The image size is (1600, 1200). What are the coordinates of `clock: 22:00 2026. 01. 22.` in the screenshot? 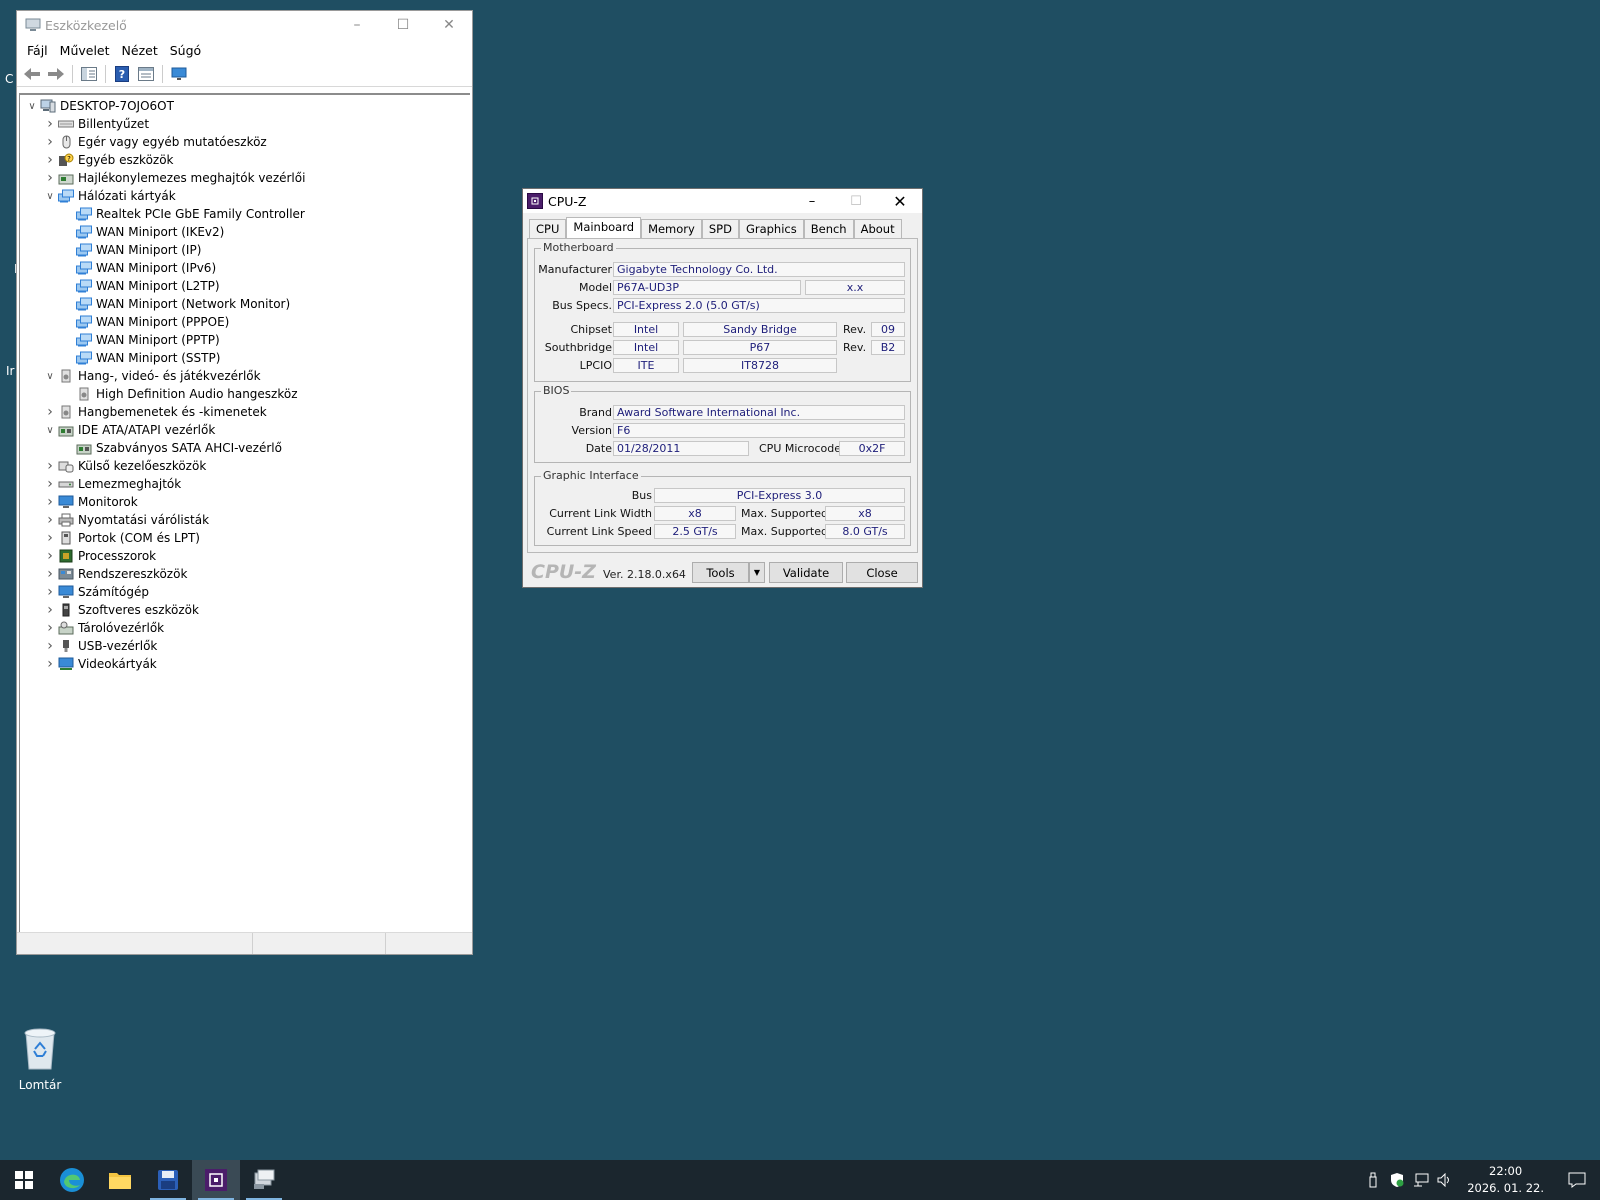 It's located at (1505, 1180).